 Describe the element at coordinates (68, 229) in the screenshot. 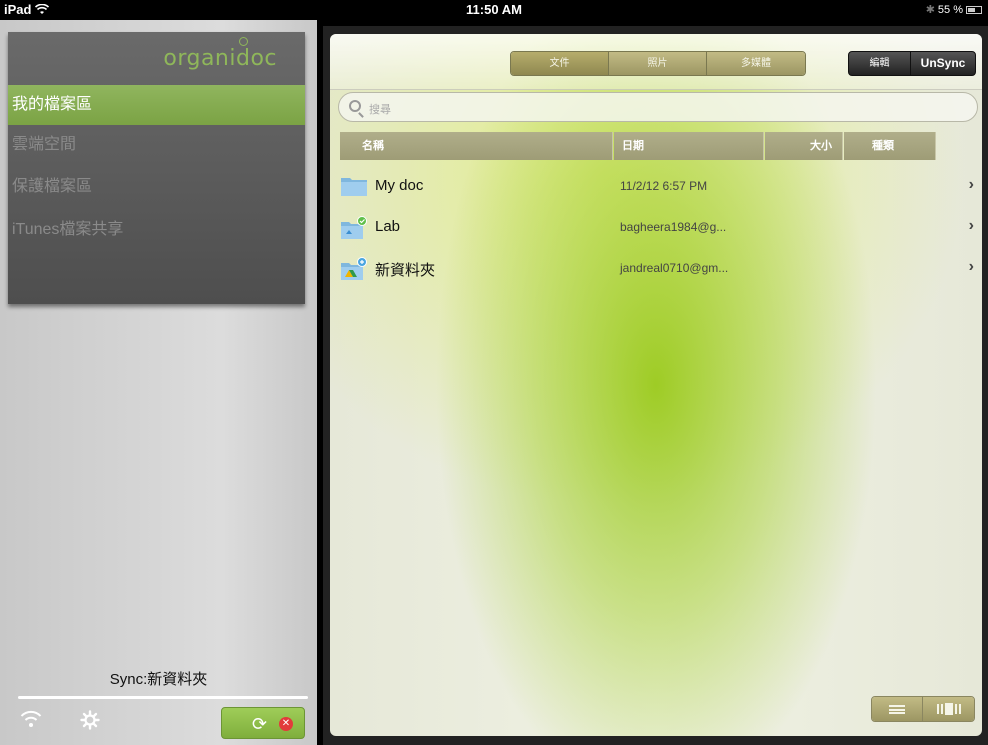

I see `sidebar-item-label: iTunes檔案共享` at that location.